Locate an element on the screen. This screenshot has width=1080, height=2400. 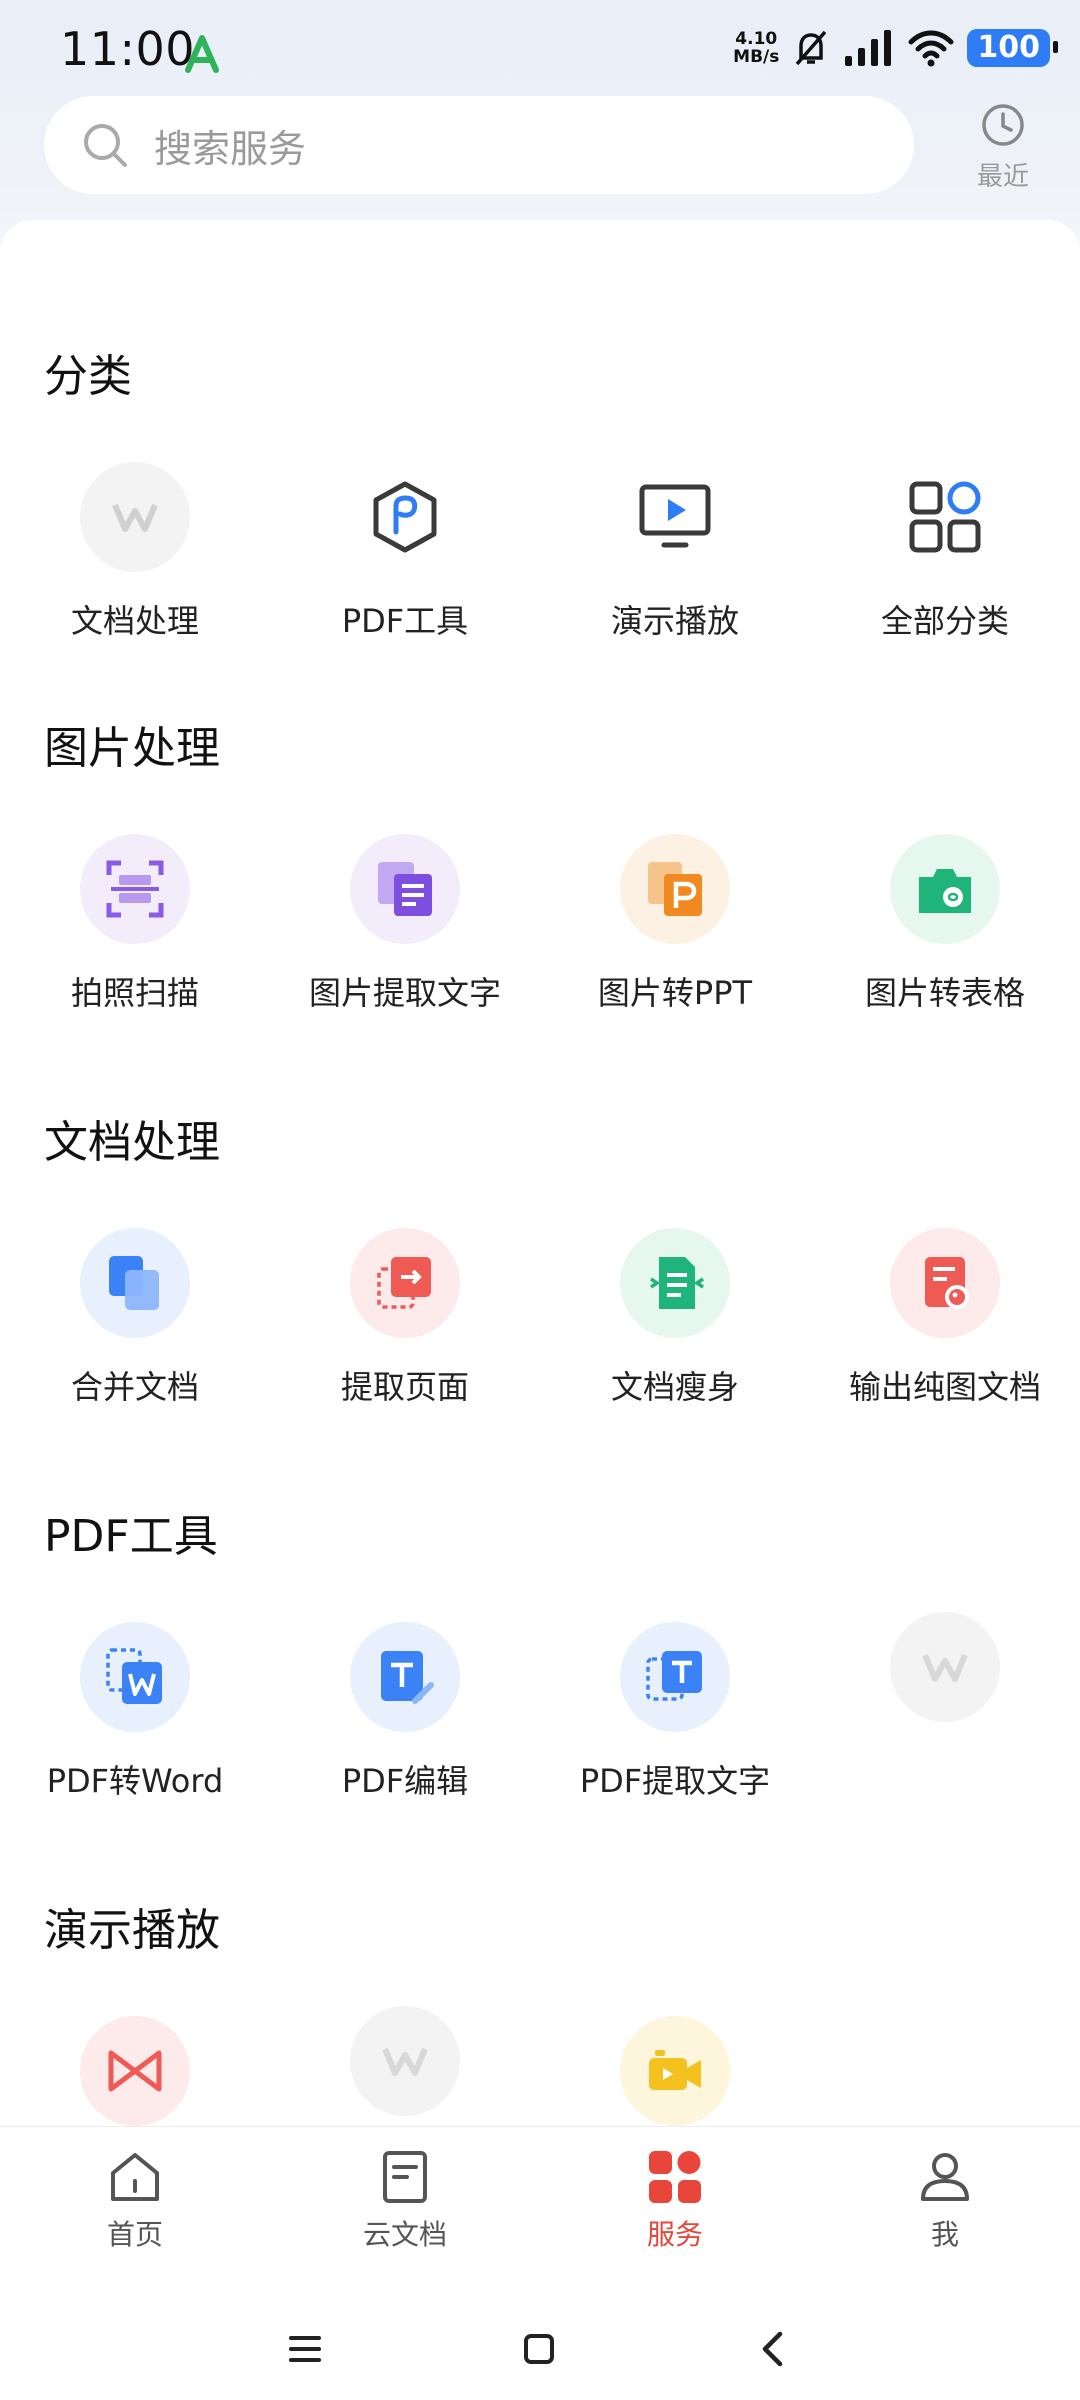
tool-extract-pages: 提取页面 is located at coordinates (405, 1318).